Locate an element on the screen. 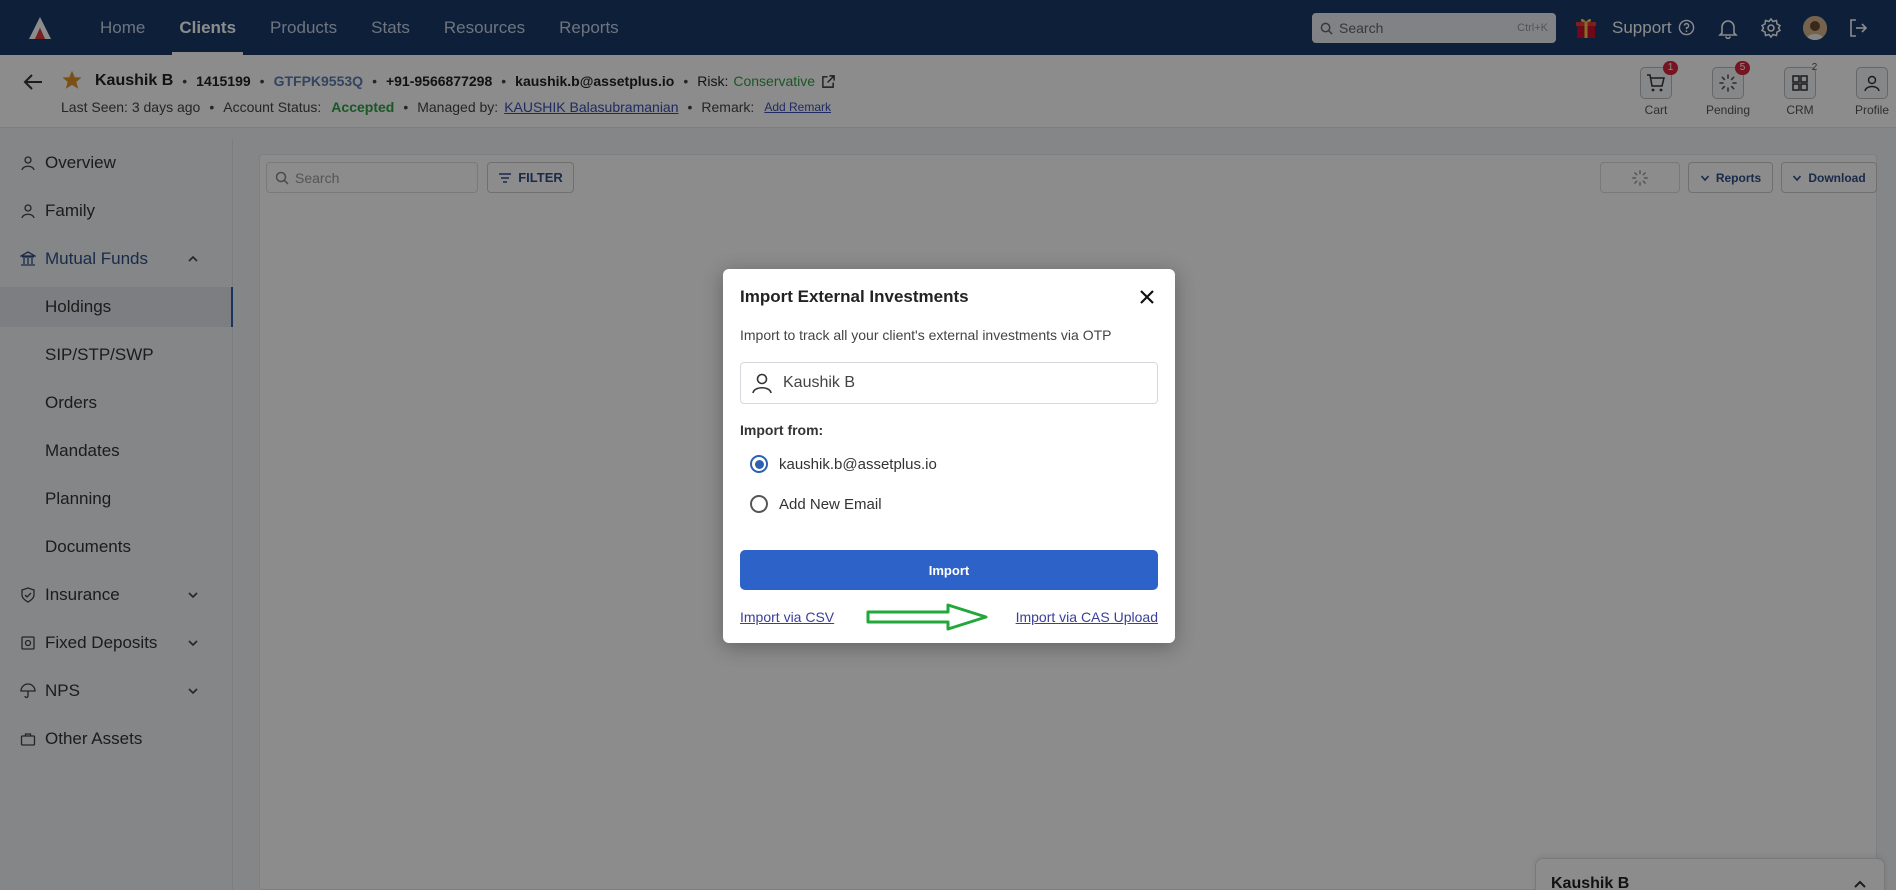 The image size is (1896, 890). import-from-label: Import from: is located at coordinates (782, 430).